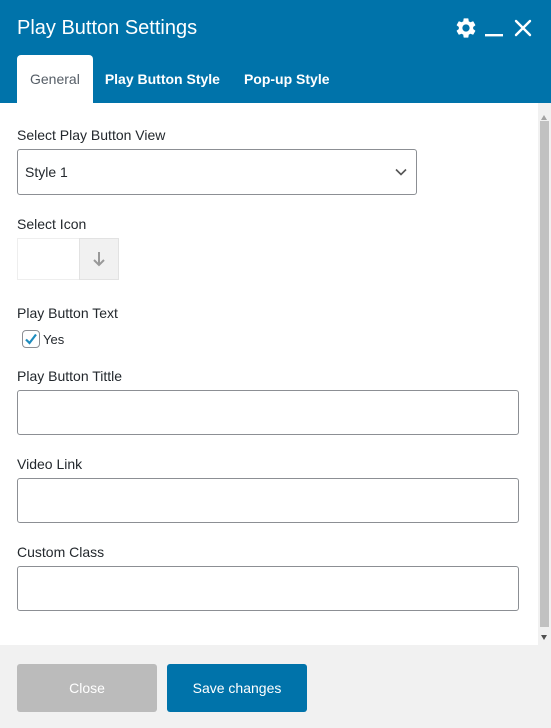 Image resolution: width=551 pixels, height=728 pixels. What do you see at coordinates (54, 339) in the screenshot?
I see `play-button-text-checkbox-label: Yes` at bounding box center [54, 339].